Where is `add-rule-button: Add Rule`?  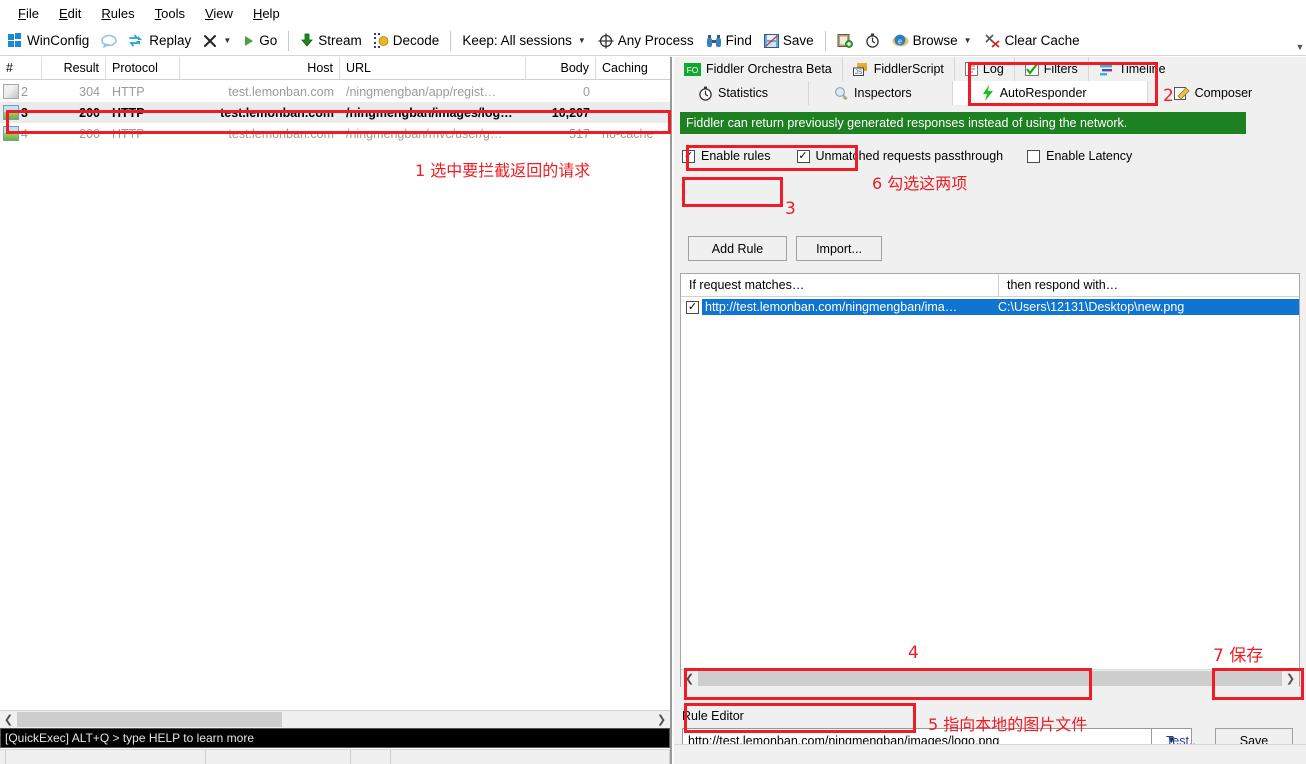
add-rule-button: Add Rule is located at coordinates (737, 248).